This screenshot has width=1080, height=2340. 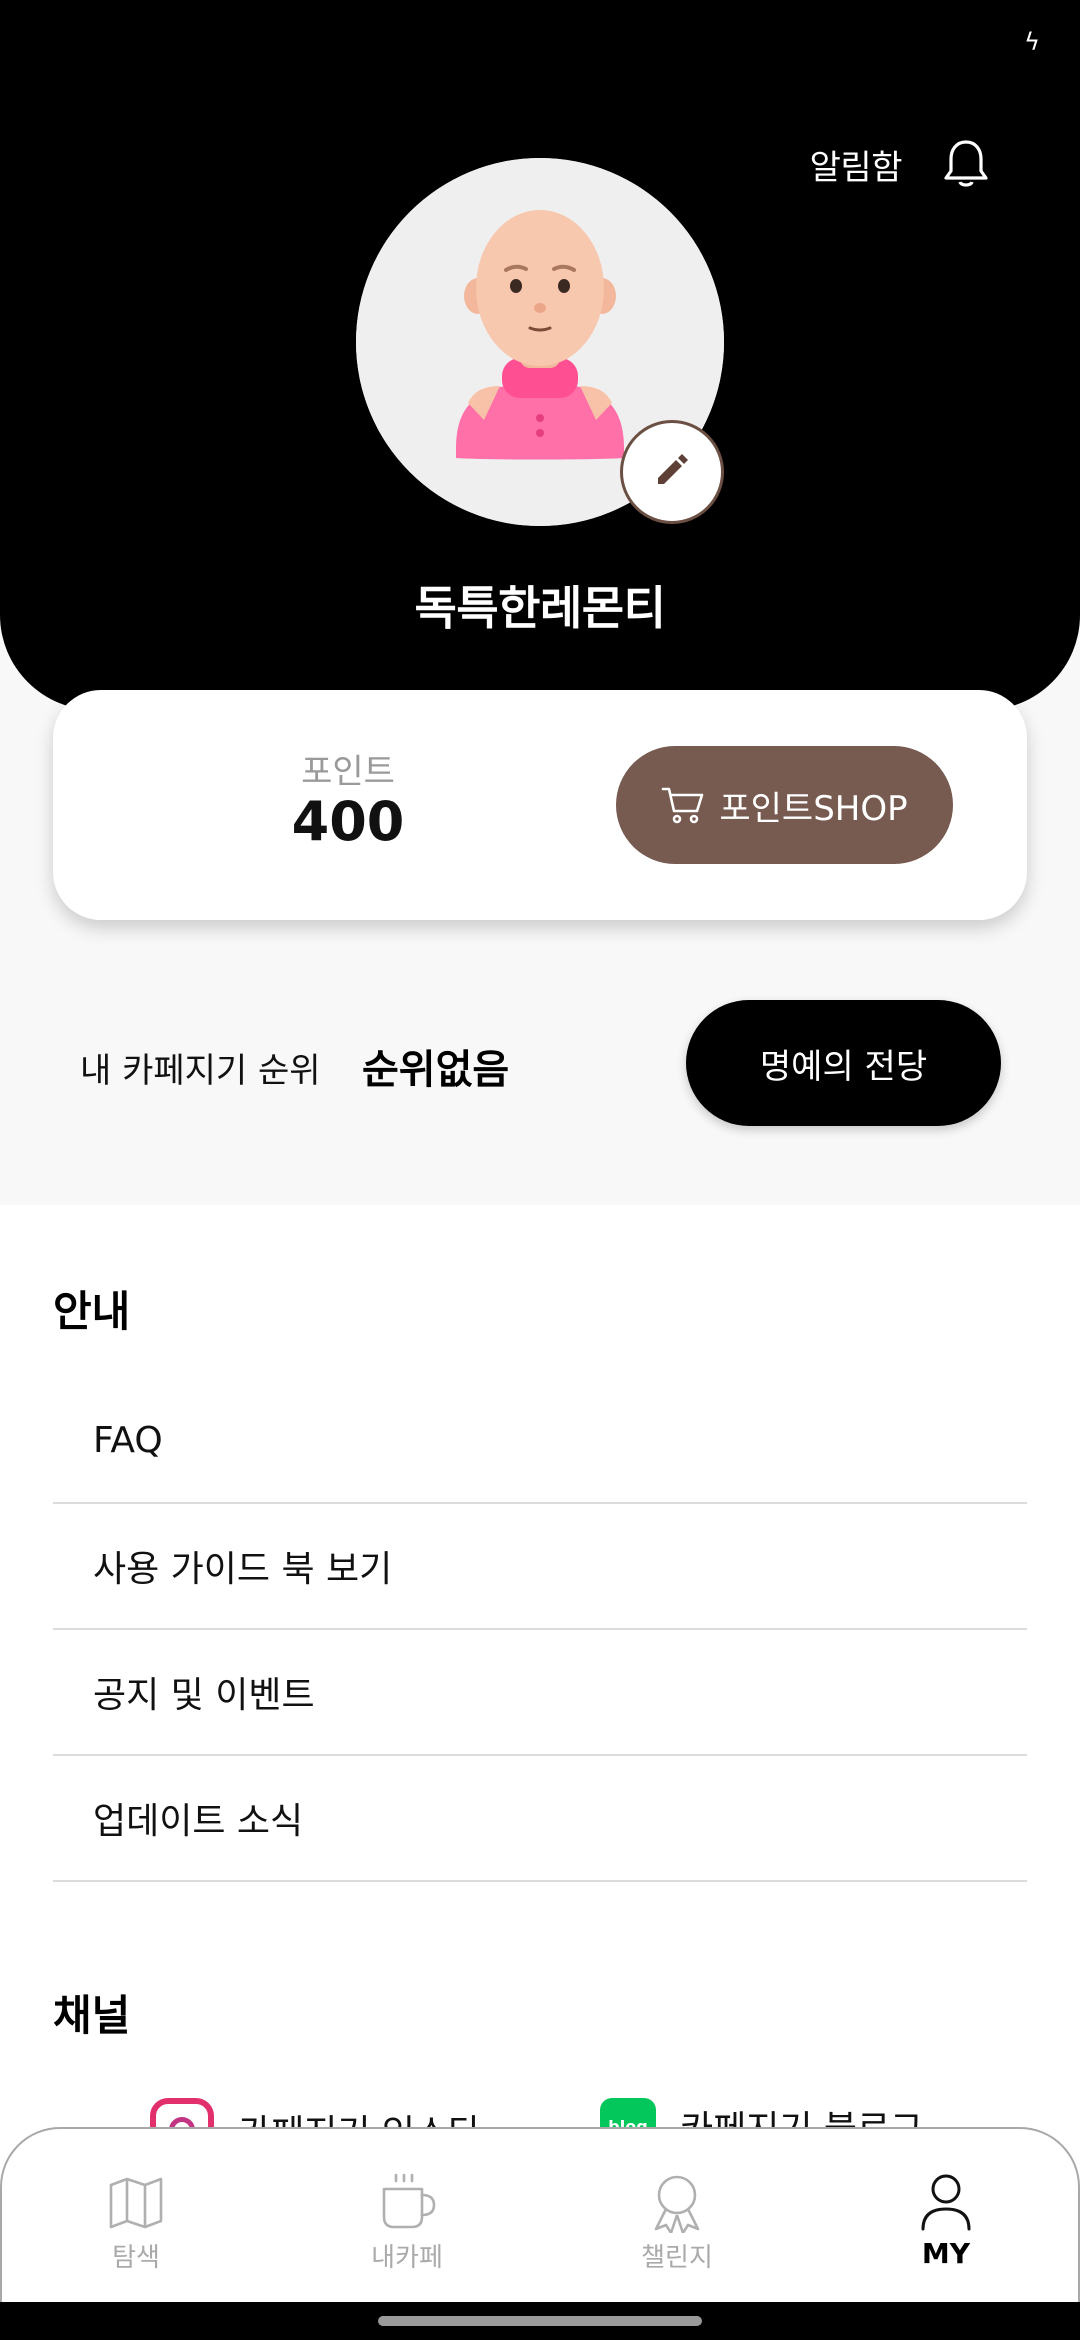 I want to click on nav-tab-my: MY, so click(x=946, y=2220).